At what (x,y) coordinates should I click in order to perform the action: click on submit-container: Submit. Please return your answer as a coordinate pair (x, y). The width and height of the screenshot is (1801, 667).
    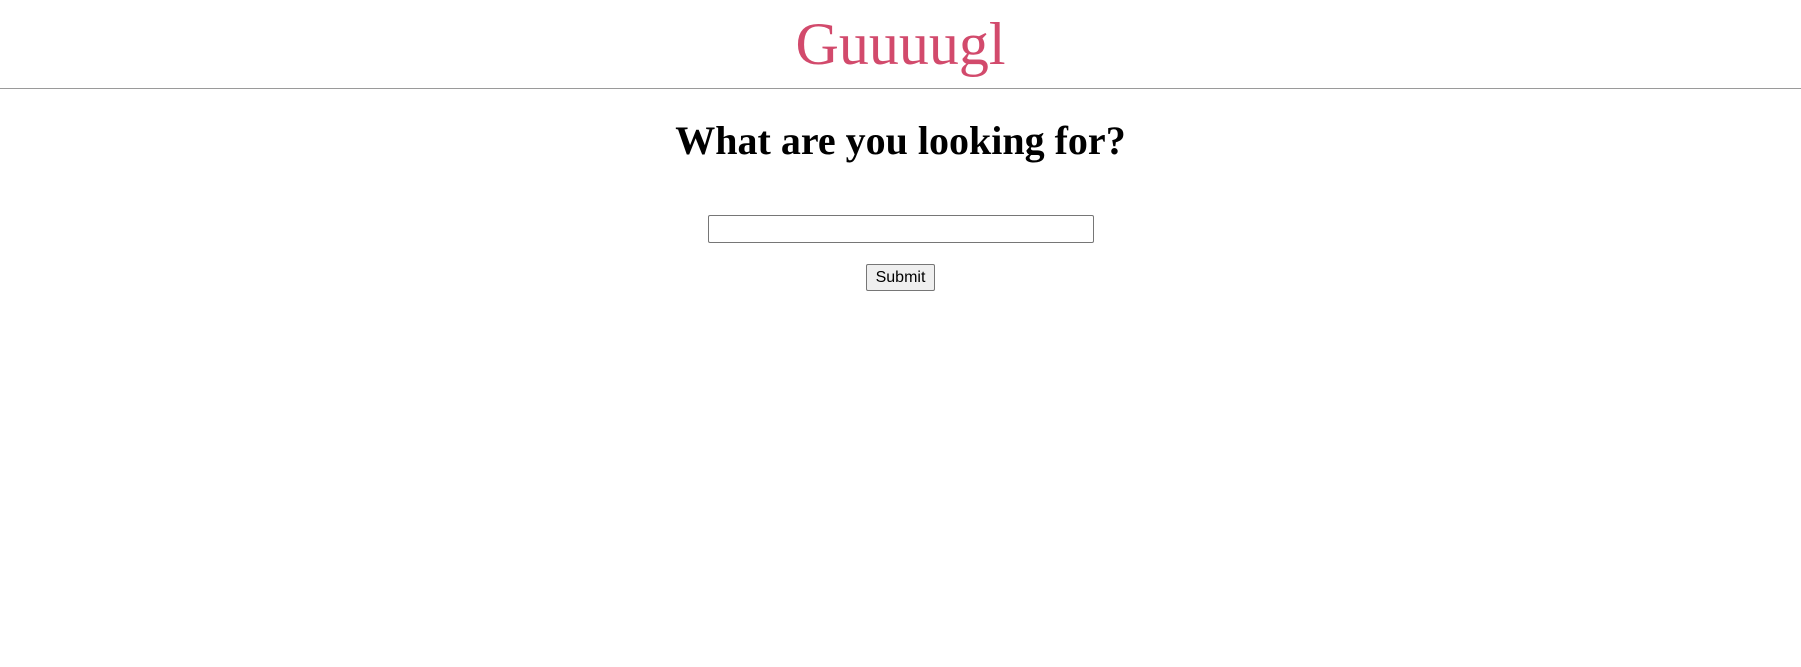
    Looking at the image, I should click on (900, 277).